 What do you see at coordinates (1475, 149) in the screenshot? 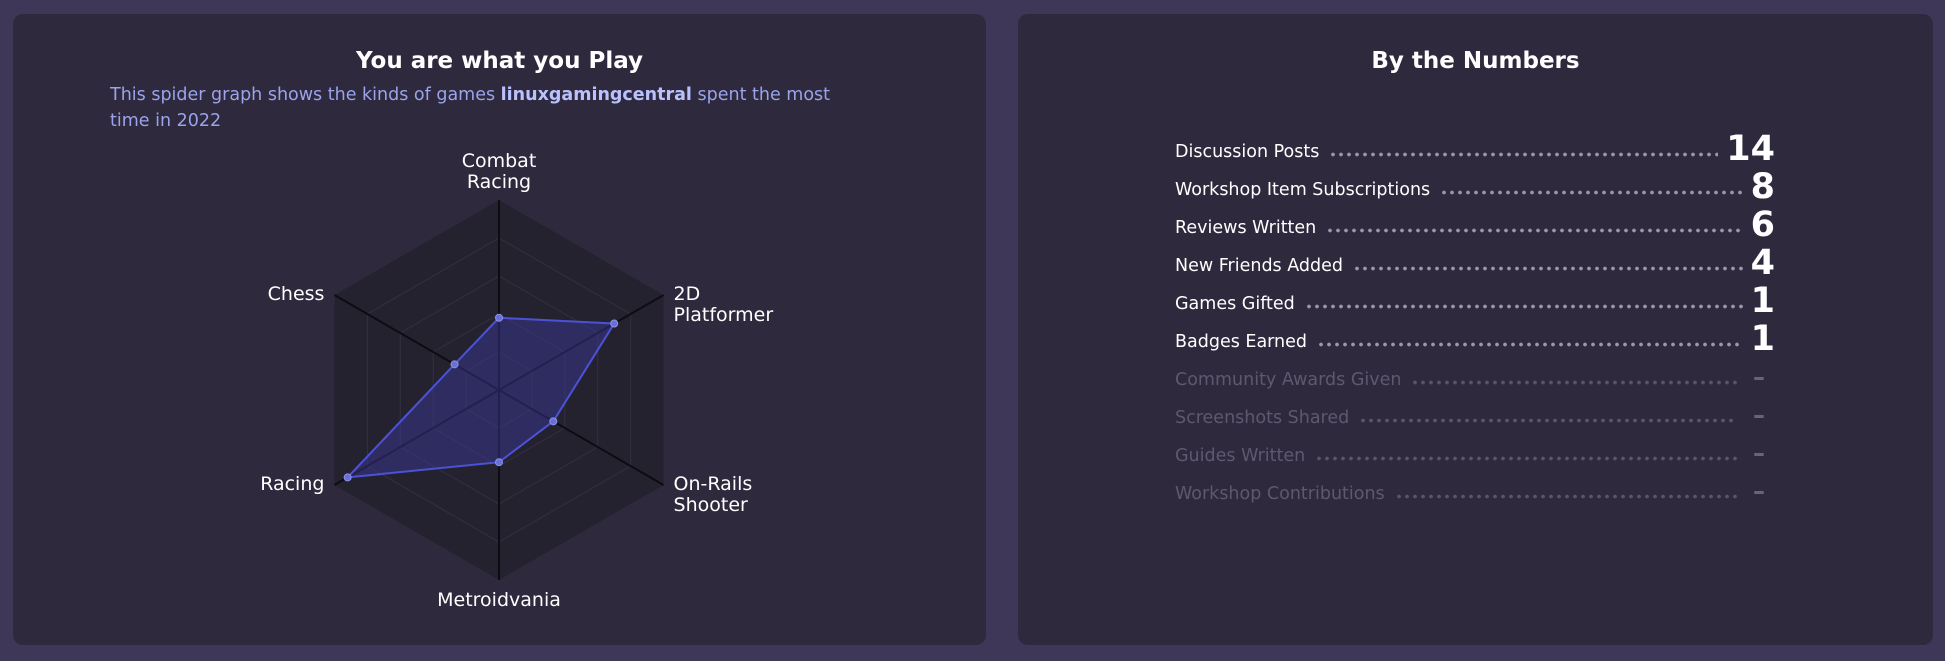
I see `stat-row: Discussion Posts 14` at bounding box center [1475, 149].